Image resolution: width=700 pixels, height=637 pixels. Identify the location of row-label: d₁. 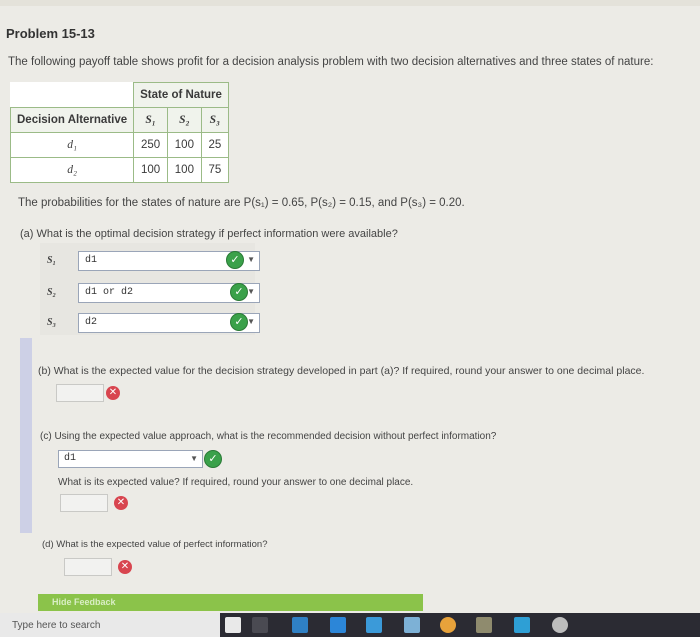
(72, 145).